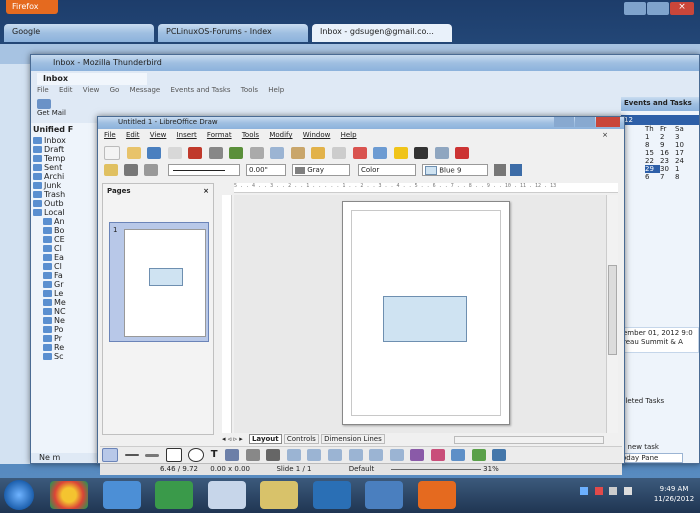 The width and height of the screenshot is (700, 513). What do you see at coordinates (417, 455) in the screenshot?
I see `points-icon` at bounding box center [417, 455].